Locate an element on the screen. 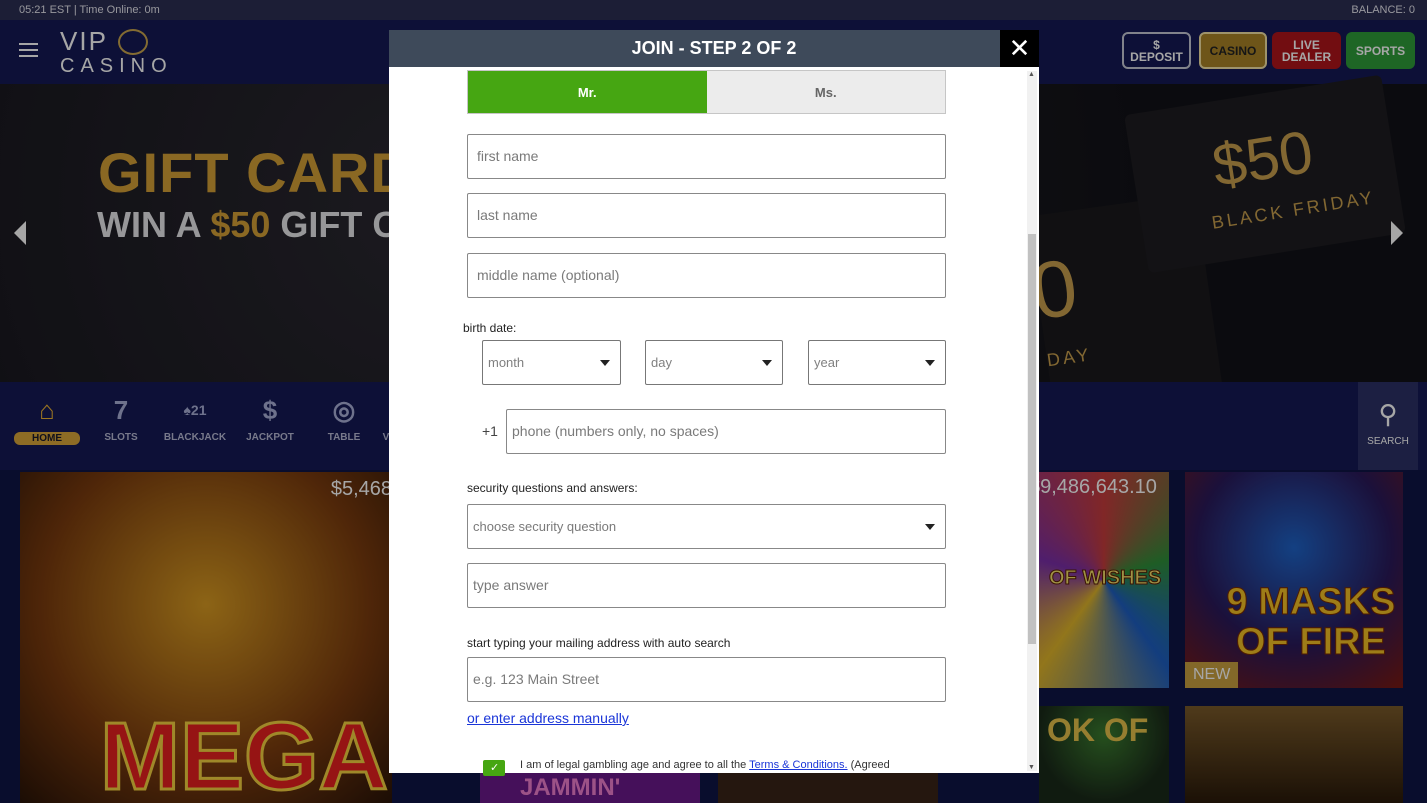 Image resolution: width=1427 pixels, height=803 pixels. security-answer-field: type answer is located at coordinates (706, 585).